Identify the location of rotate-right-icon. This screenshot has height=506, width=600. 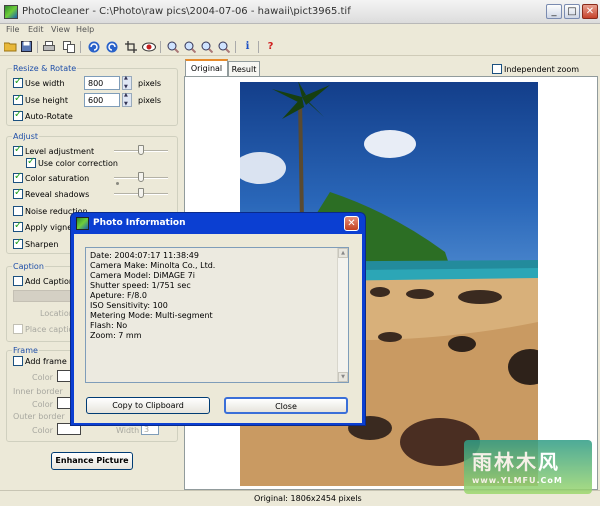
(111, 46).